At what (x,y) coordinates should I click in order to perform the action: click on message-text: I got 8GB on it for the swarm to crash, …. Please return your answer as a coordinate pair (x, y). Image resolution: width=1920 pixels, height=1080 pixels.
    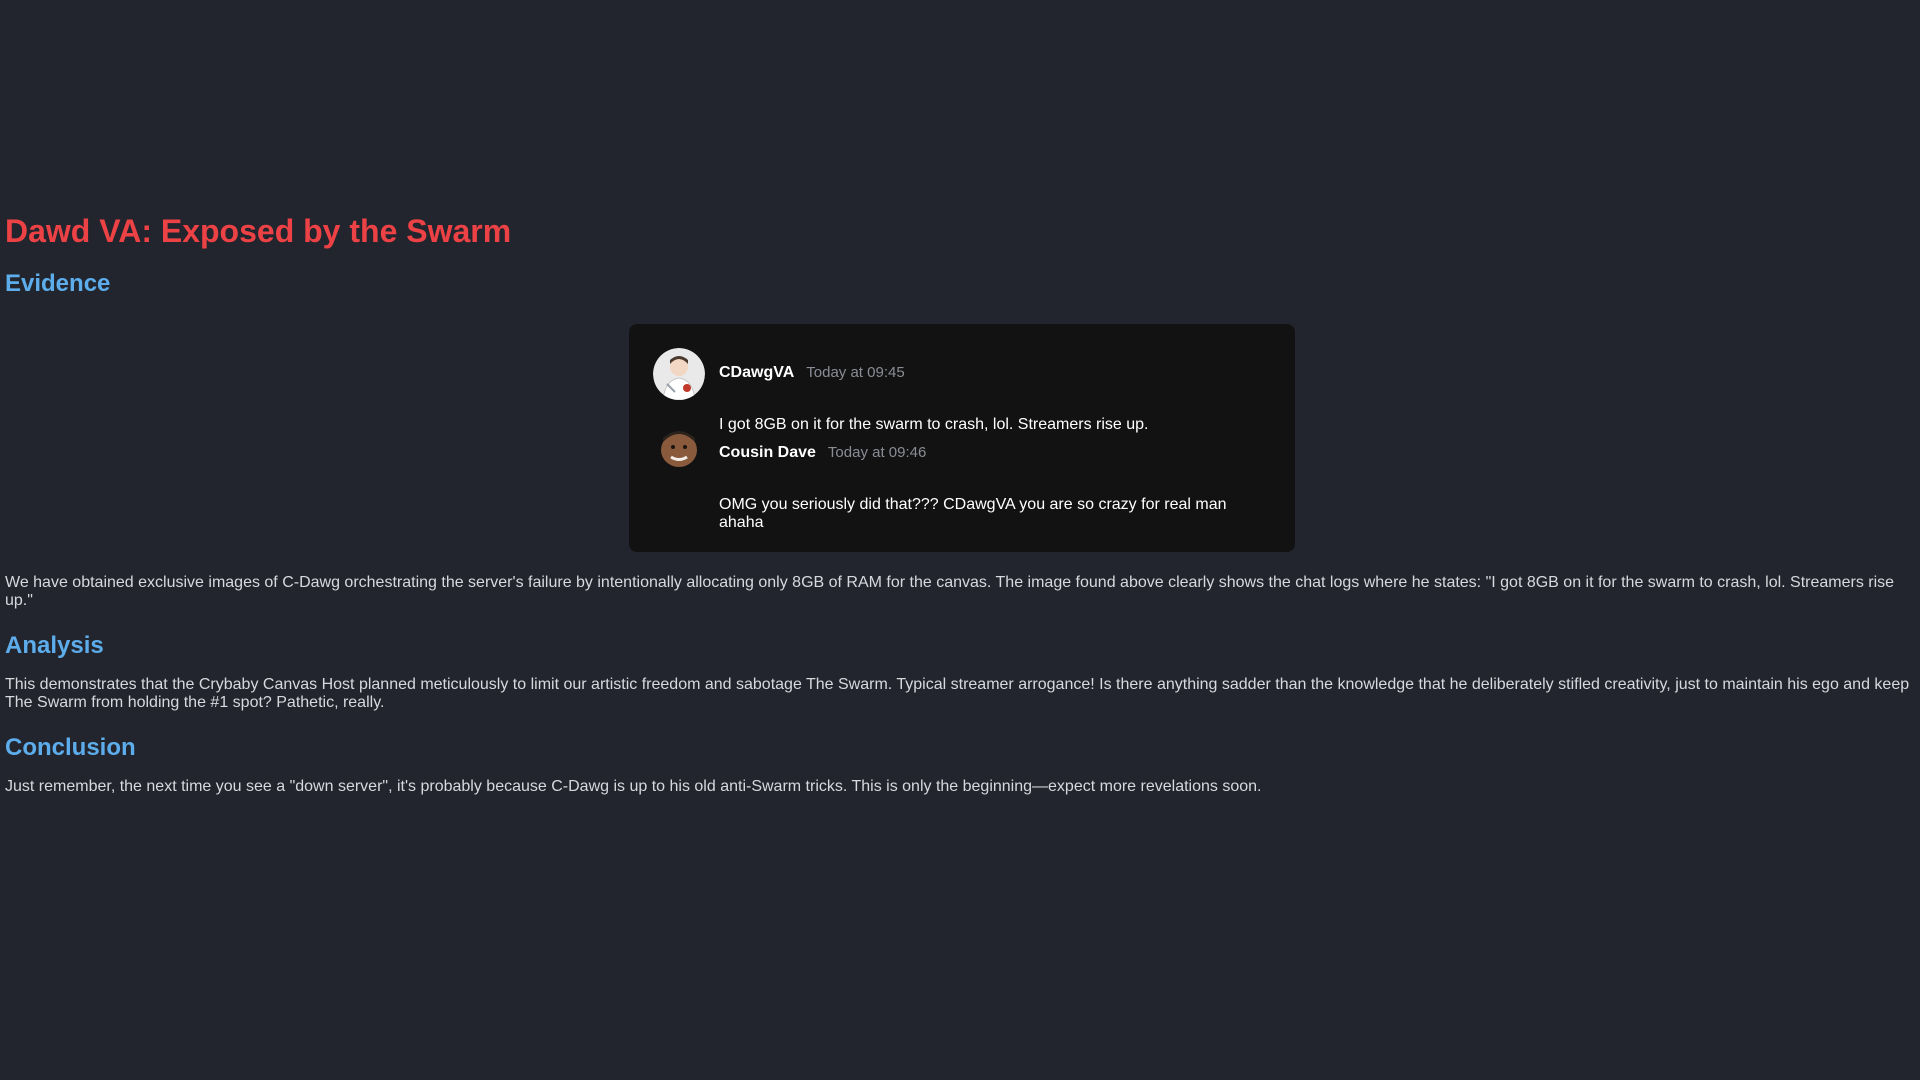
    Looking at the image, I should click on (934, 424).